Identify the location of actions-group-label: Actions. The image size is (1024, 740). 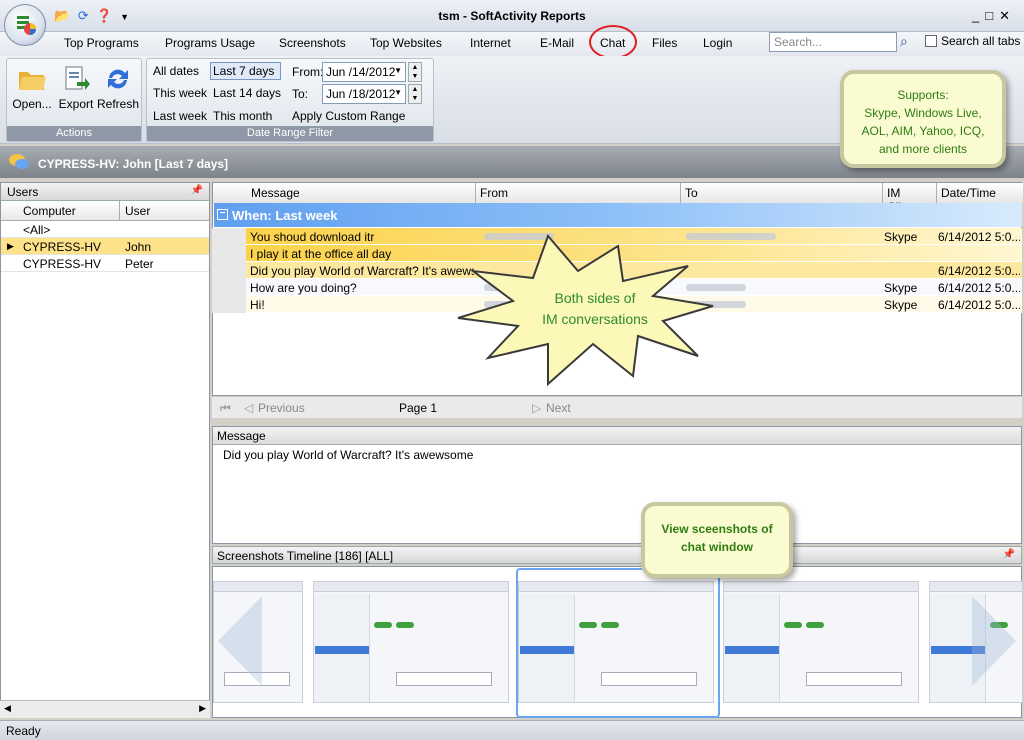
(74, 133).